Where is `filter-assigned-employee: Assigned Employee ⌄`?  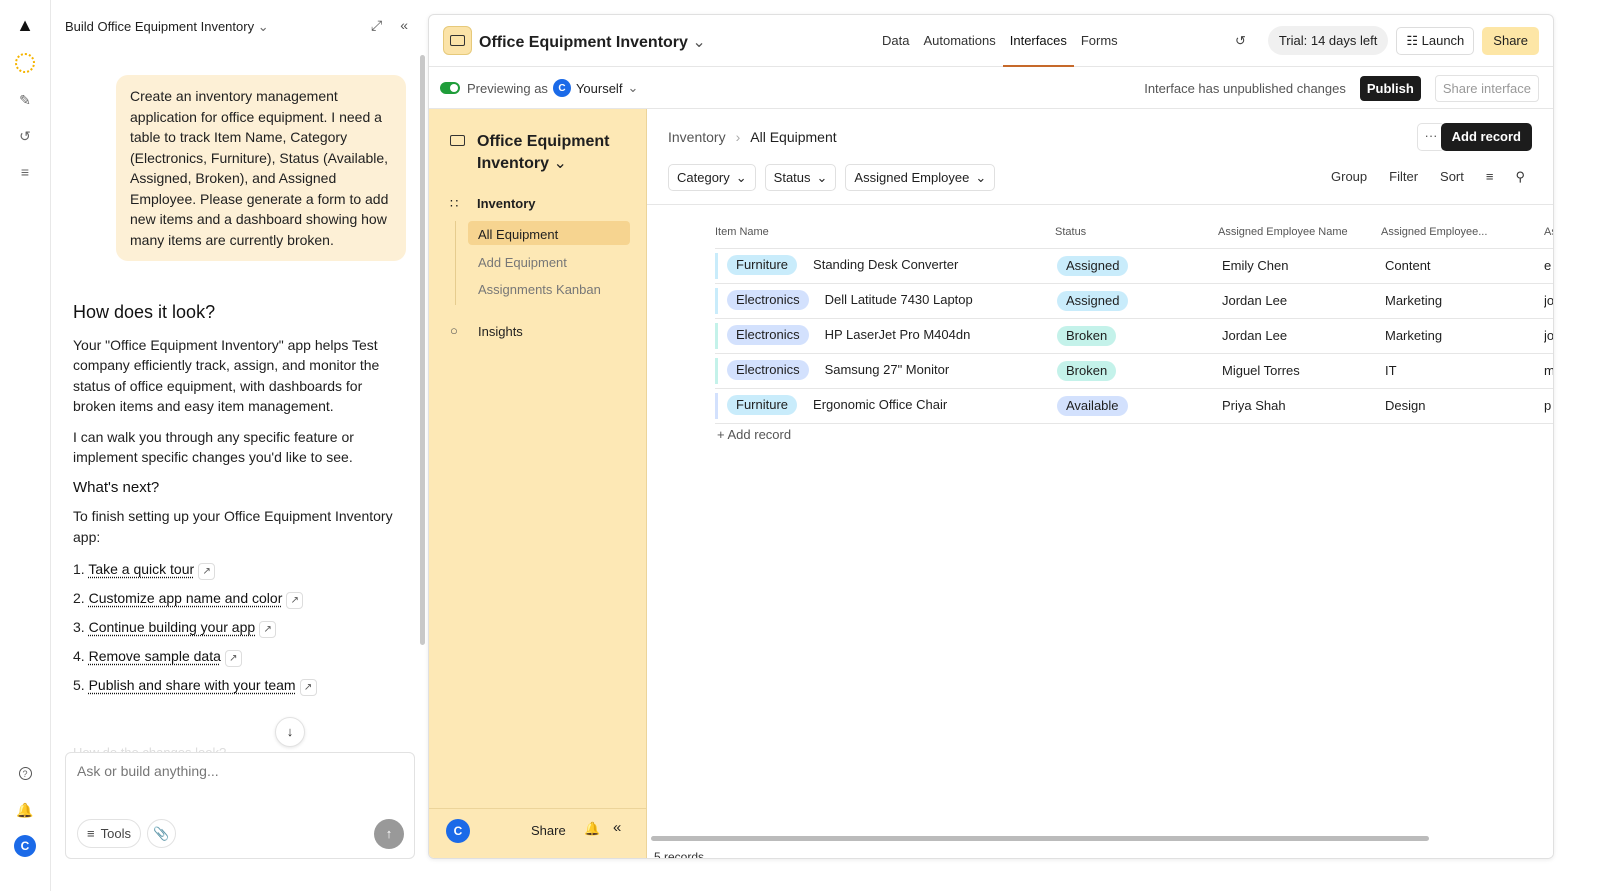
filter-assigned-employee: Assigned Employee ⌄ is located at coordinates (920, 177).